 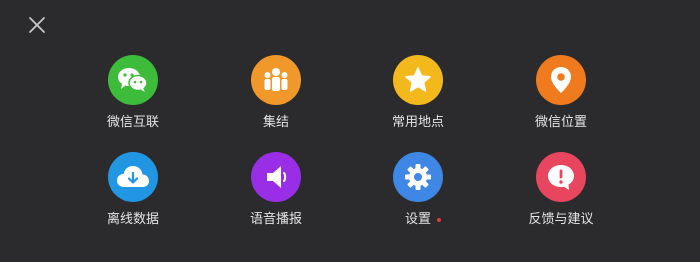 What do you see at coordinates (276, 177) in the screenshot?
I see `speaker-icon` at bounding box center [276, 177].